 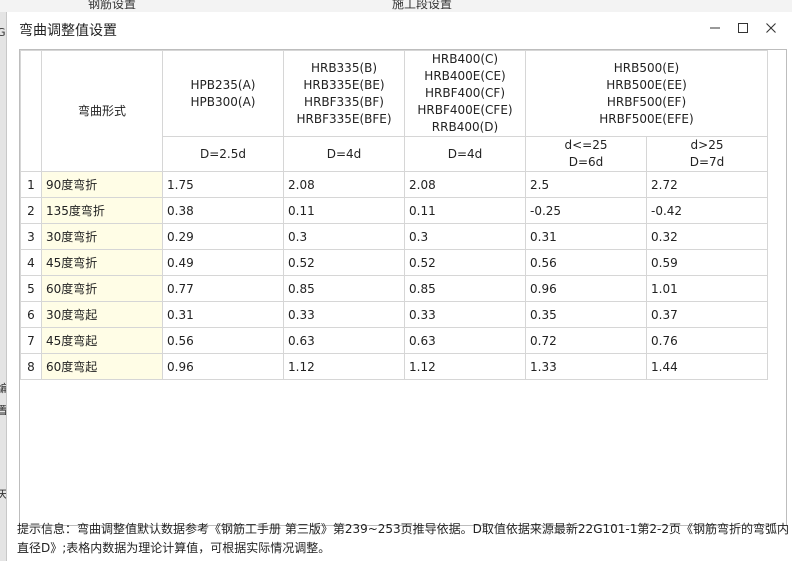 What do you see at coordinates (586, 366) in the screenshot?
I see `value-cell: 1.33` at bounding box center [586, 366].